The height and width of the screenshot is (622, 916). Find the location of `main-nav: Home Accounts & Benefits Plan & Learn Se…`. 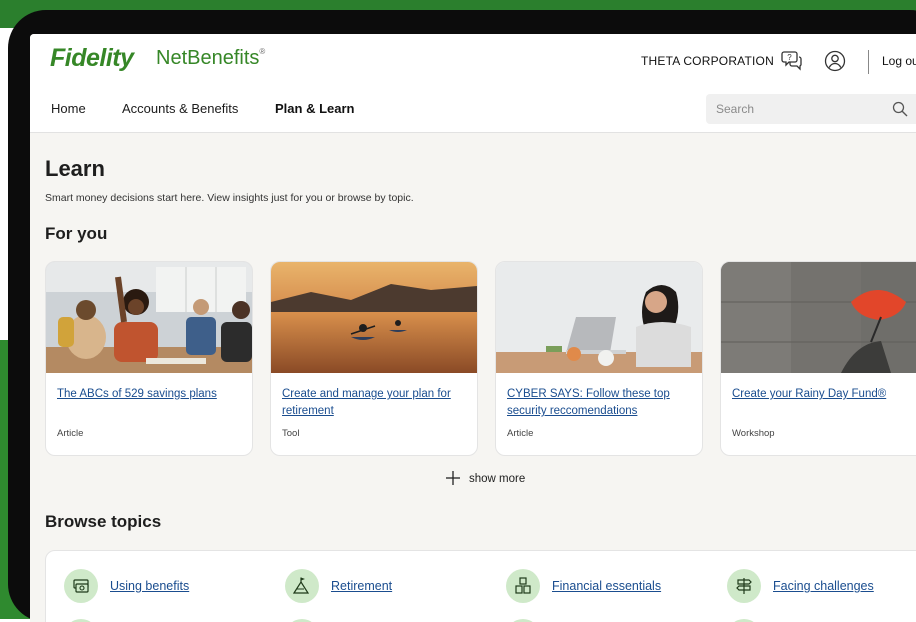

main-nav: Home Accounts & Benefits Plan & Learn Se… is located at coordinates (473, 109).